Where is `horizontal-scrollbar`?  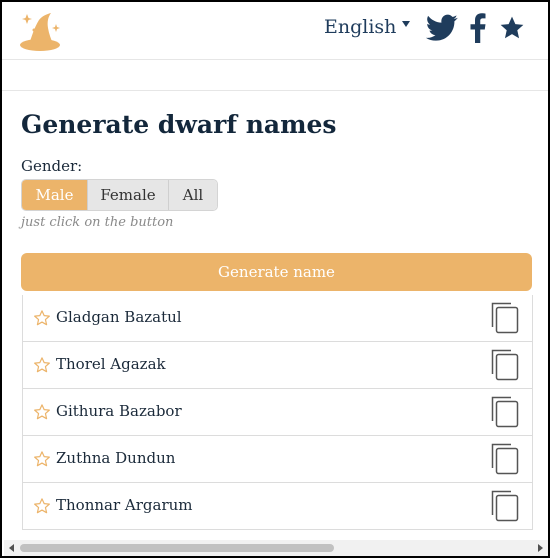 horizontal-scrollbar is located at coordinates (276, 548).